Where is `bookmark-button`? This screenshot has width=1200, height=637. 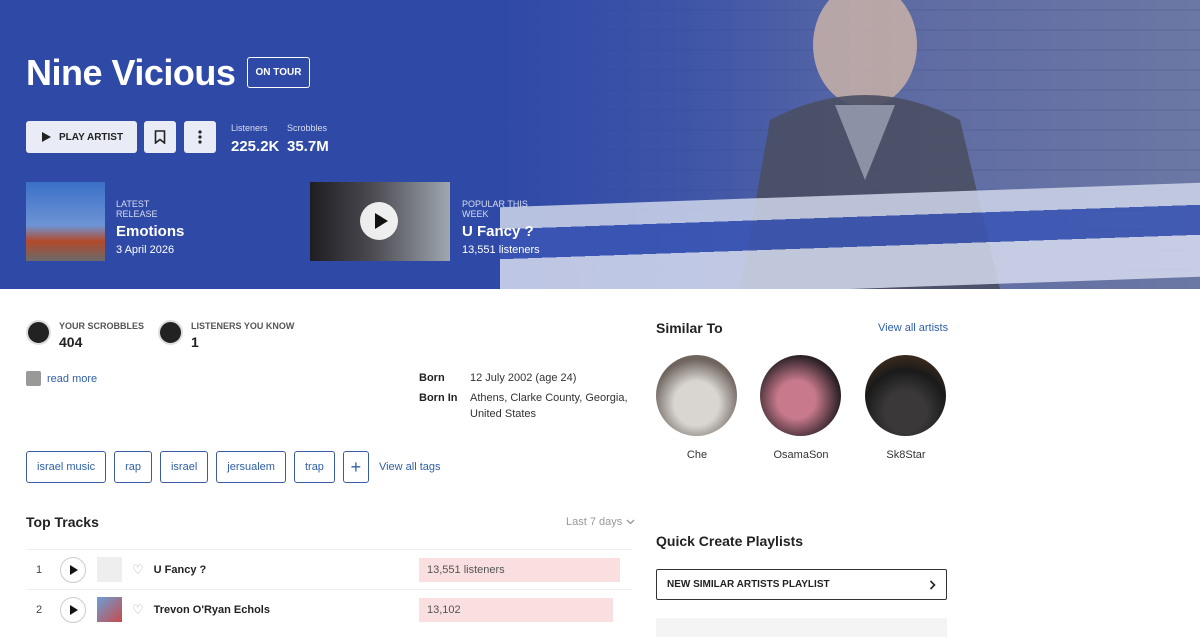 bookmark-button is located at coordinates (160, 137).